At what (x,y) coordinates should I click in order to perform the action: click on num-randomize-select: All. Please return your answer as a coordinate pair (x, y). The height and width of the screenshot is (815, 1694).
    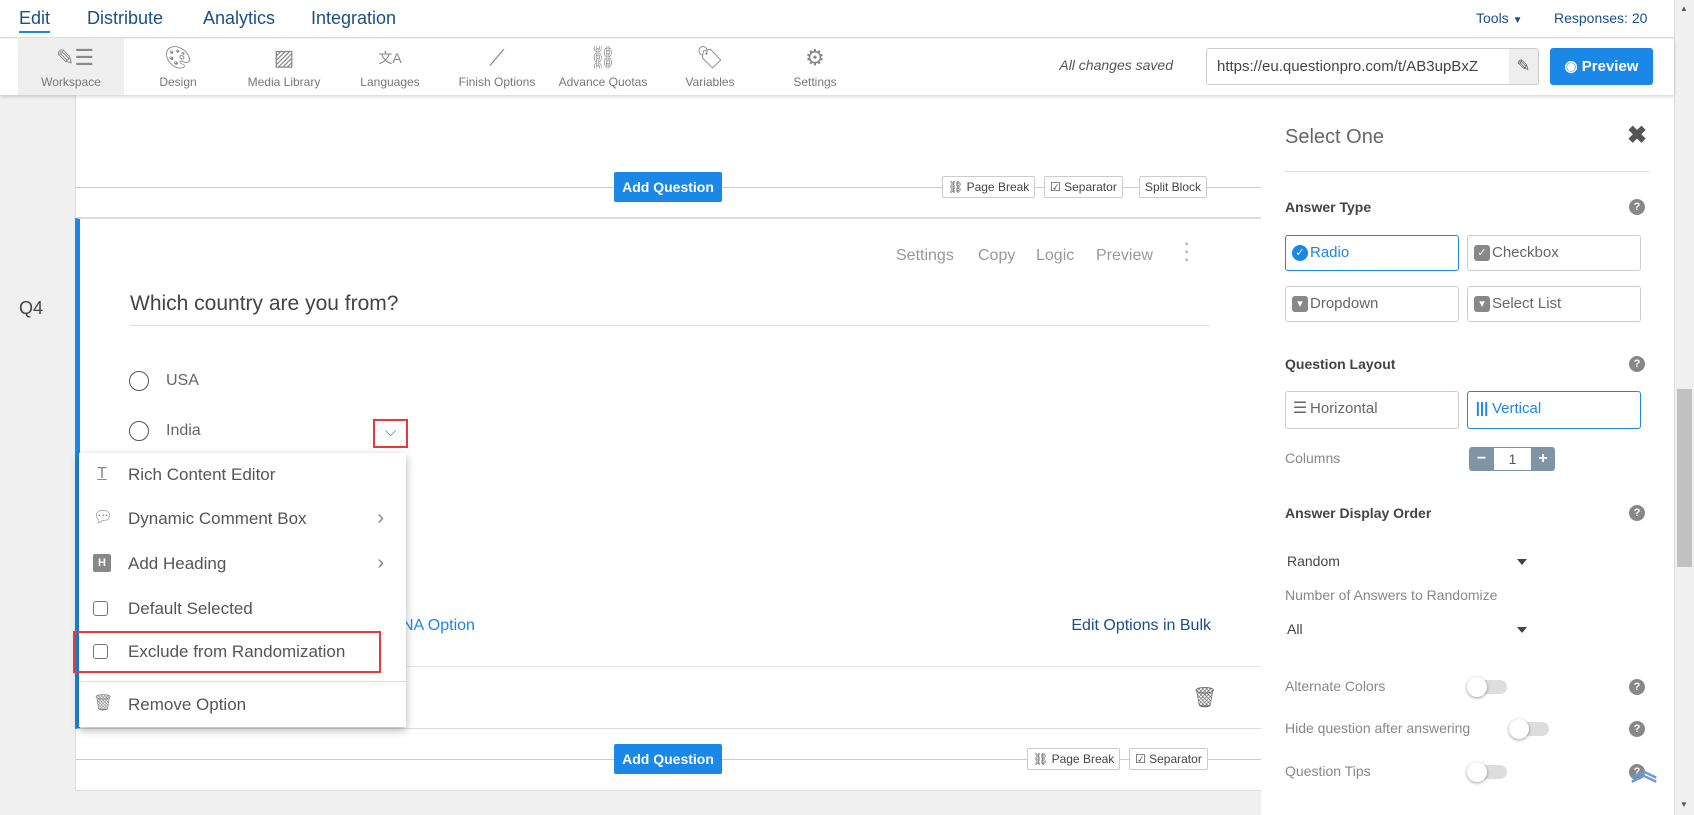
    Looking at the image, I should click on (1407, 629).